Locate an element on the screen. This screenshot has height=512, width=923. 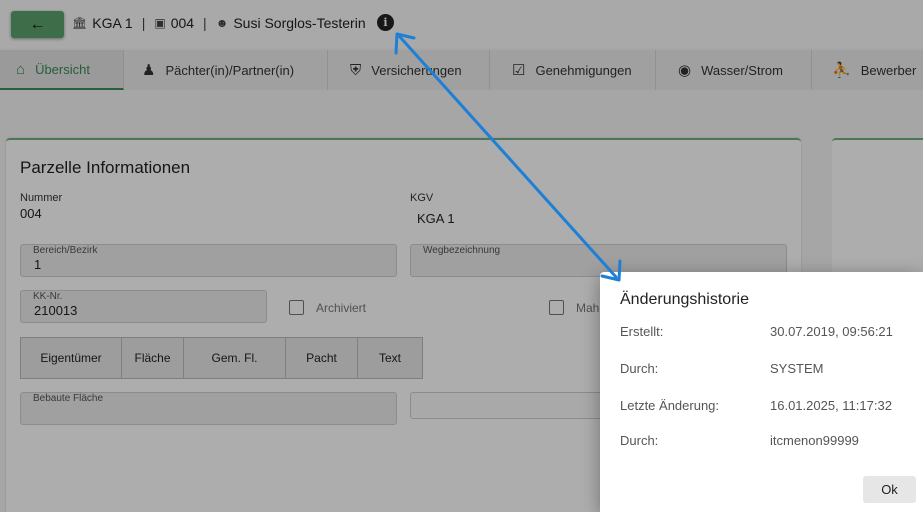
ok-button: Ok is located at coordinates (889, 489).